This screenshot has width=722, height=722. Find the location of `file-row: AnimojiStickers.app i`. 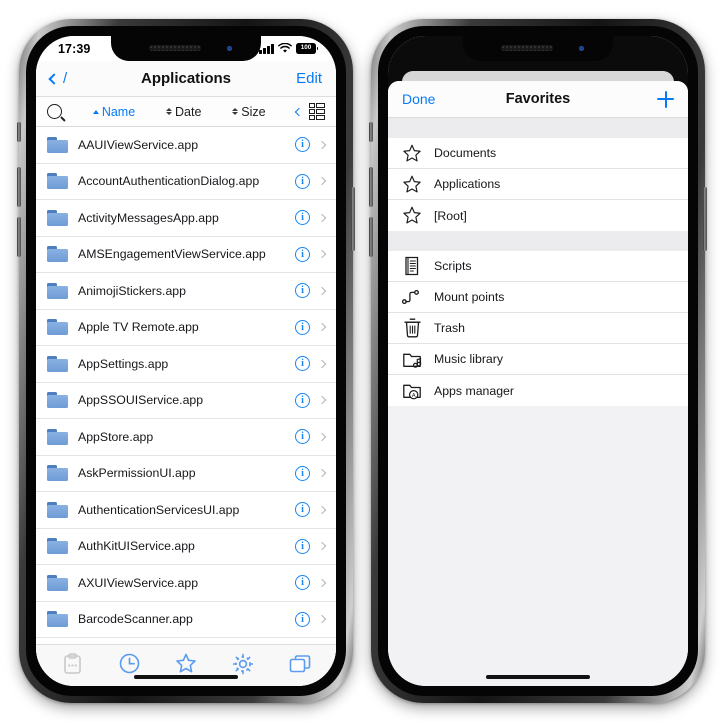

file-row: AnimojiStickers.app i is located at coordinates (186, 291).